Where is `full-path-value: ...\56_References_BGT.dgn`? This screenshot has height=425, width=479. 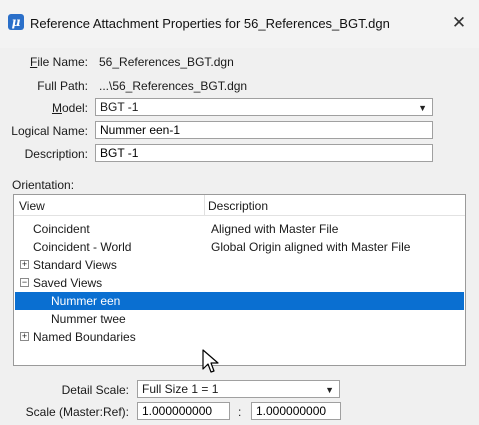
full-path-value: ...\56_References_BGT.dgn is located at coordinates (173, 86).